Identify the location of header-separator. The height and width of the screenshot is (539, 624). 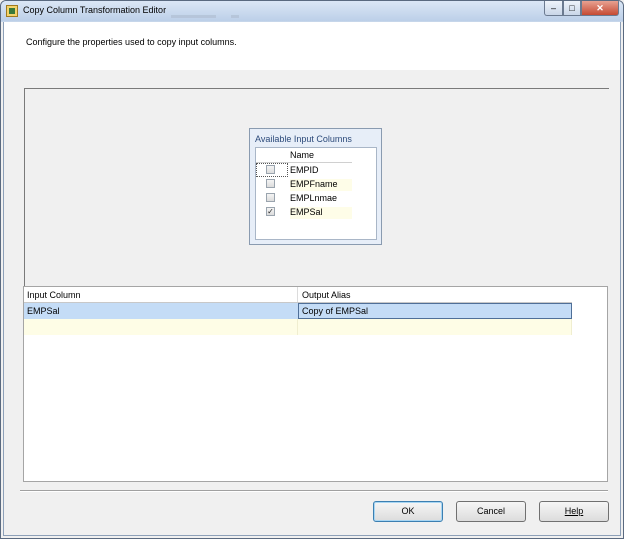
(297, 294).